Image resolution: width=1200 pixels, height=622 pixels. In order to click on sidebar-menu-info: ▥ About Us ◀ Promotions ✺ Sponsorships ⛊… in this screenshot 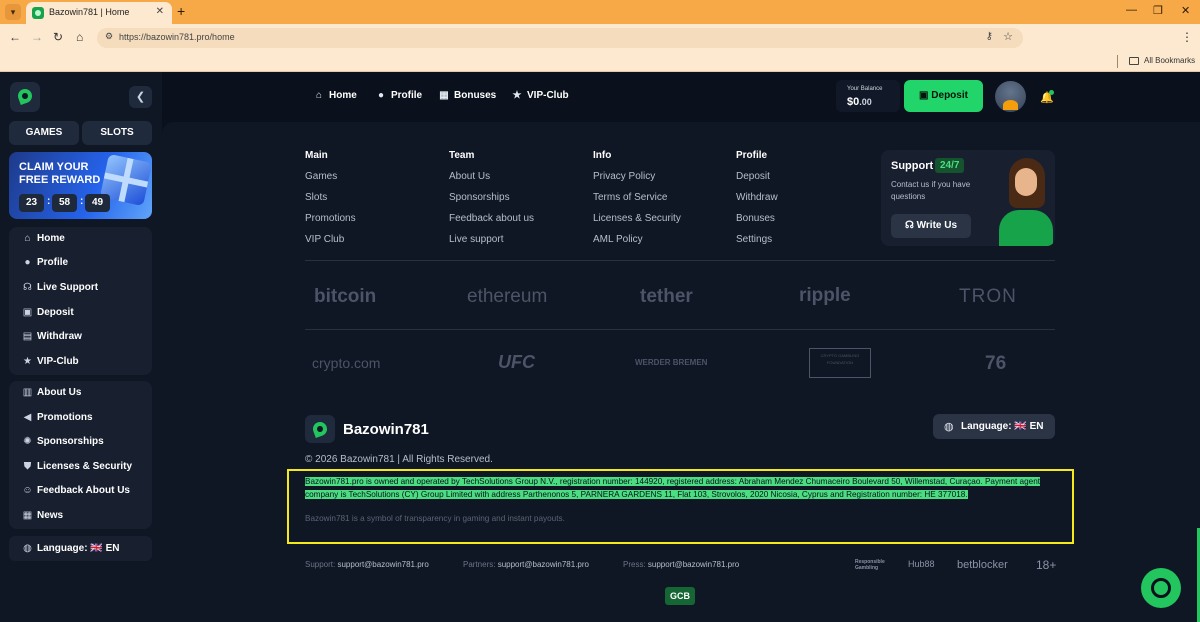, I will do `click(80, 455)`.